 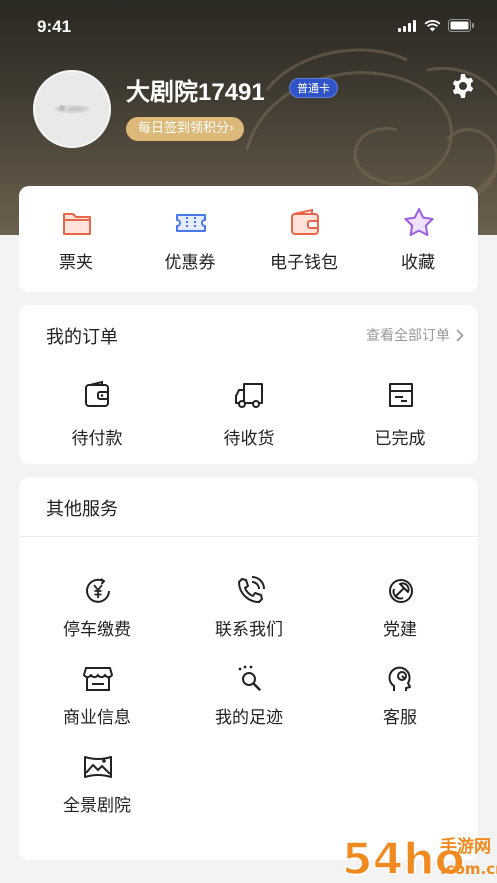 What do you see at coordinates (305, 221) in the screenshot?
I see `wallet-icon` at bounding box center [305, 221].